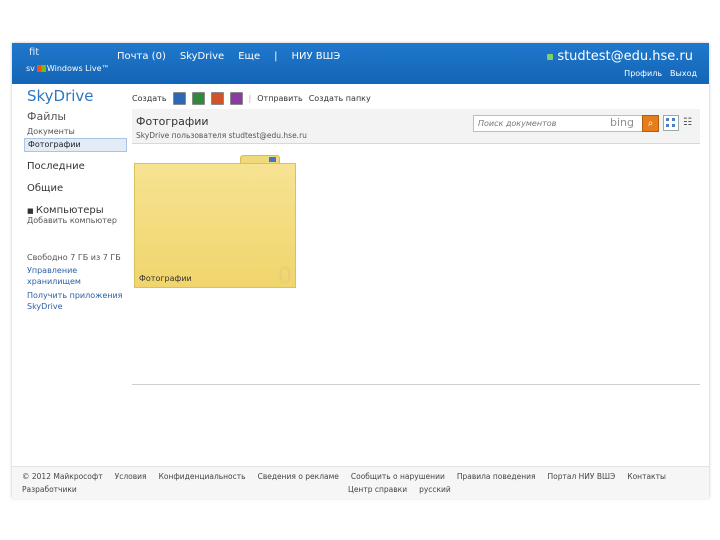 The height and width of the screenshot is (540, 720). I want to click on details-view-icon: ☷, so click(687, 122).